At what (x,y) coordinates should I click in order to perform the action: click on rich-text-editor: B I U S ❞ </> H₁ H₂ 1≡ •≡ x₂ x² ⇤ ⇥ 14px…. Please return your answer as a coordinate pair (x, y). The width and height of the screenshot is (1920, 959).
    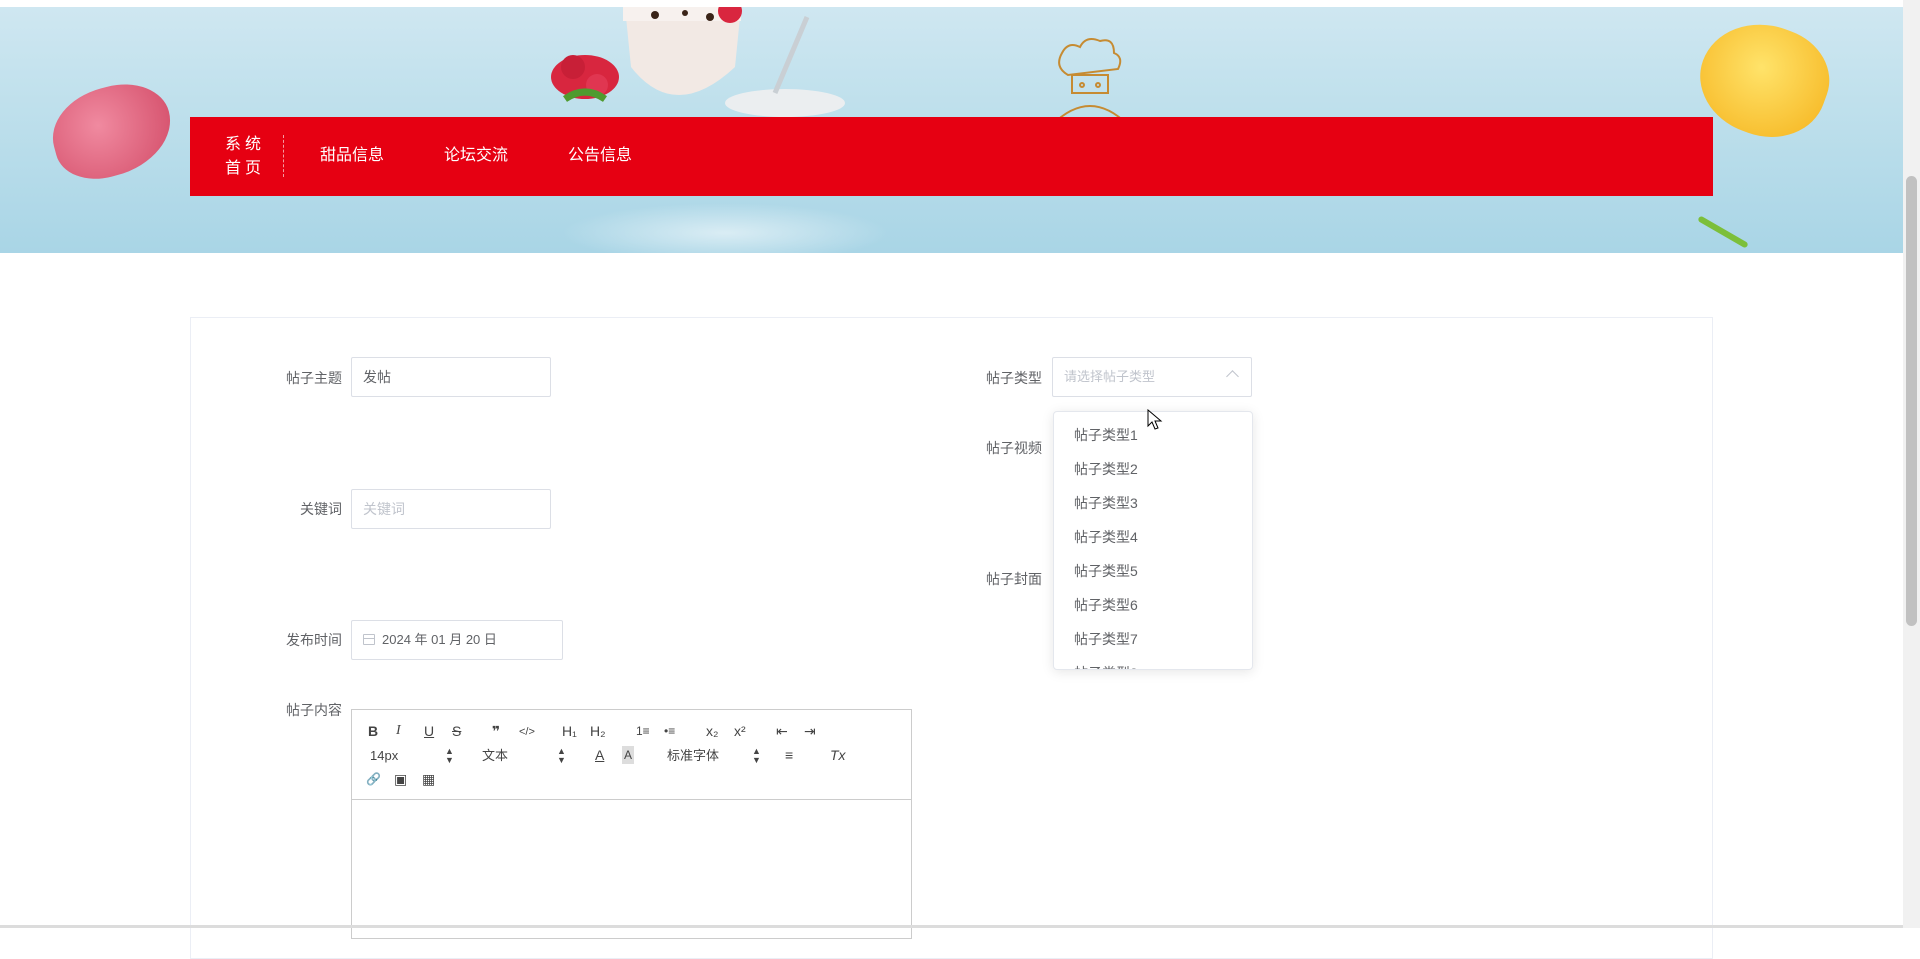
    Looking at the image, I should click on (631, 824).